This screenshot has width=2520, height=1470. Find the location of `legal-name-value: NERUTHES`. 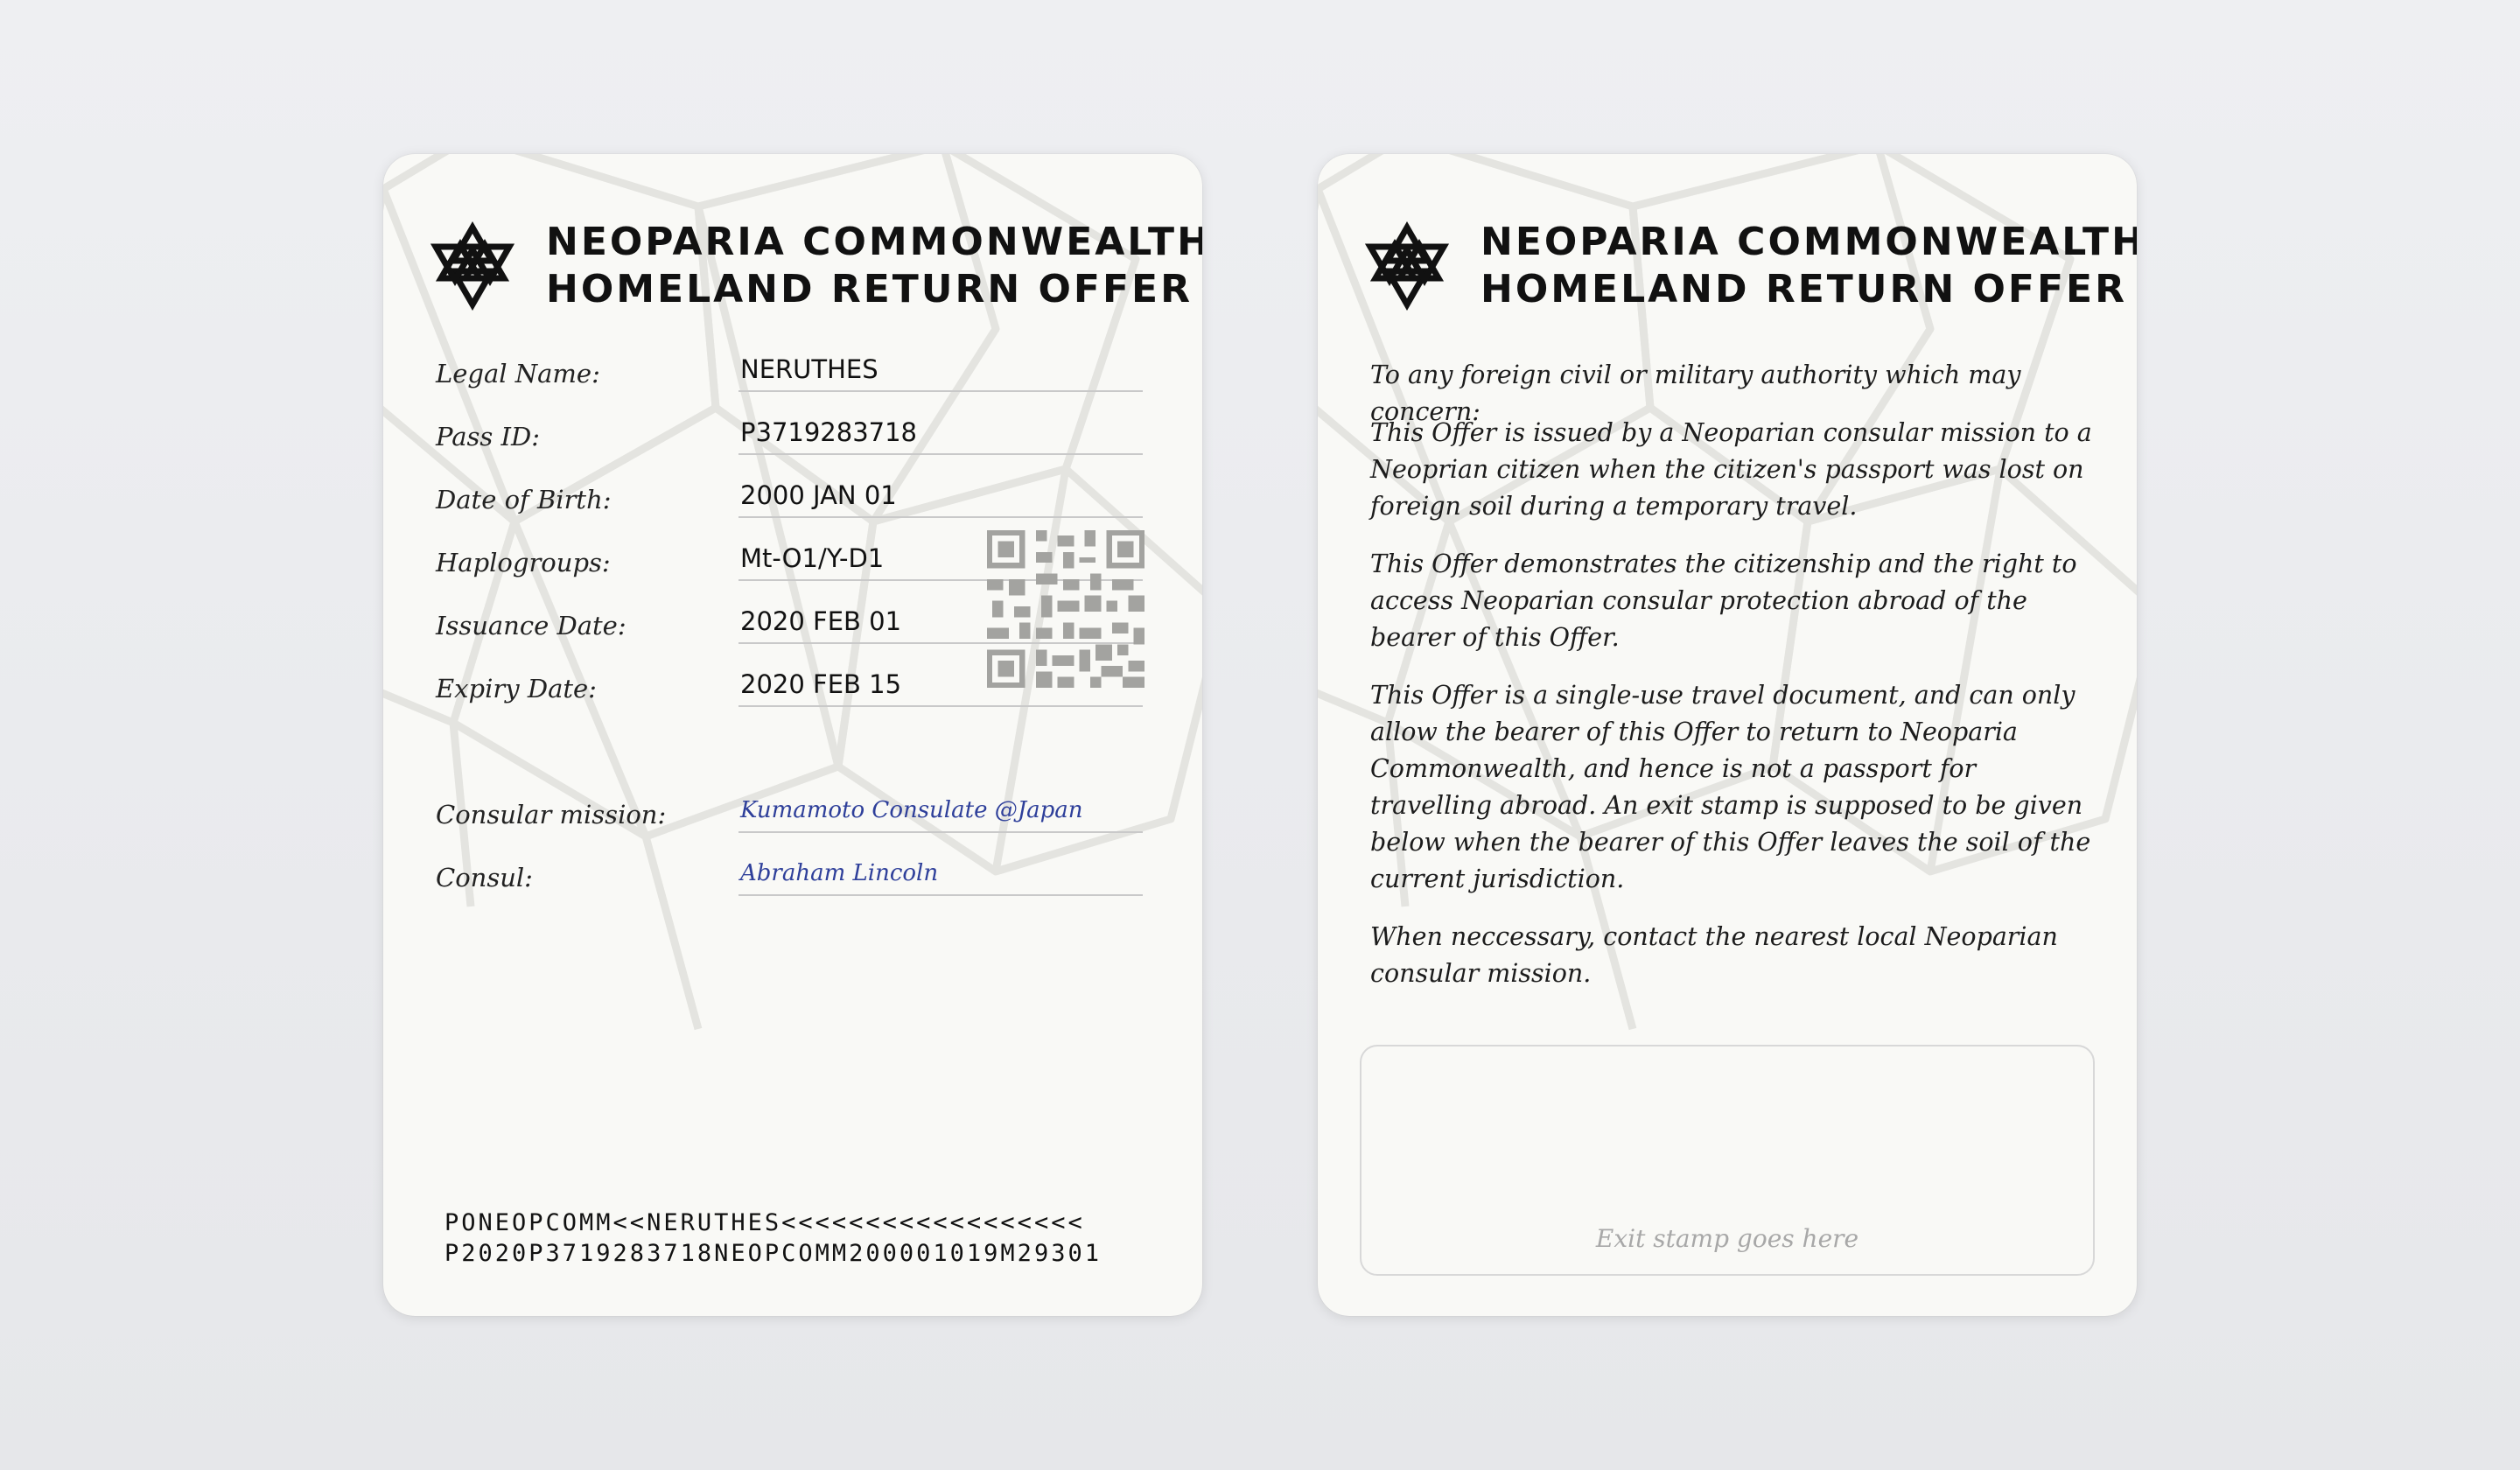

legal-name-value: NERUTHES is located at coordinates (940, 369).